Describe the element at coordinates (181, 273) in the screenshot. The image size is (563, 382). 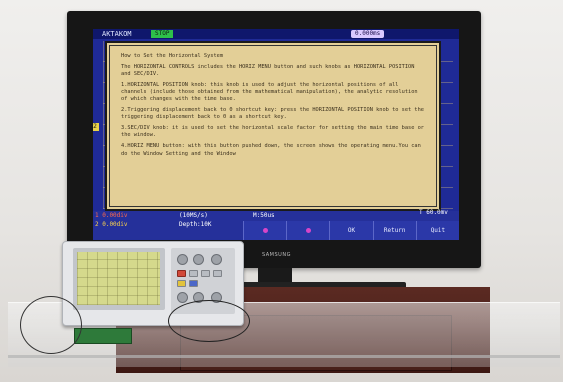
I see `run-stop-key` at that location.